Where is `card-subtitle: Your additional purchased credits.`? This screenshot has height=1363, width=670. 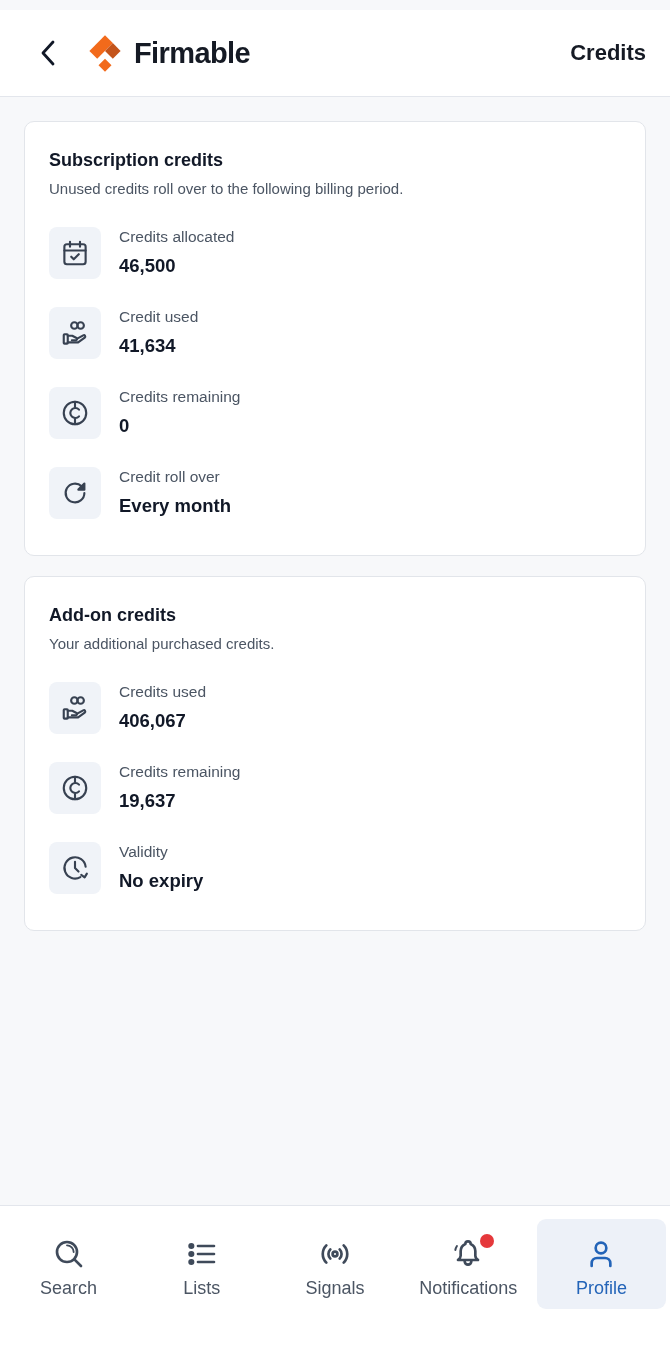 card-subtitle: Your additional purchased credits. is located at coordinates (162, 644).